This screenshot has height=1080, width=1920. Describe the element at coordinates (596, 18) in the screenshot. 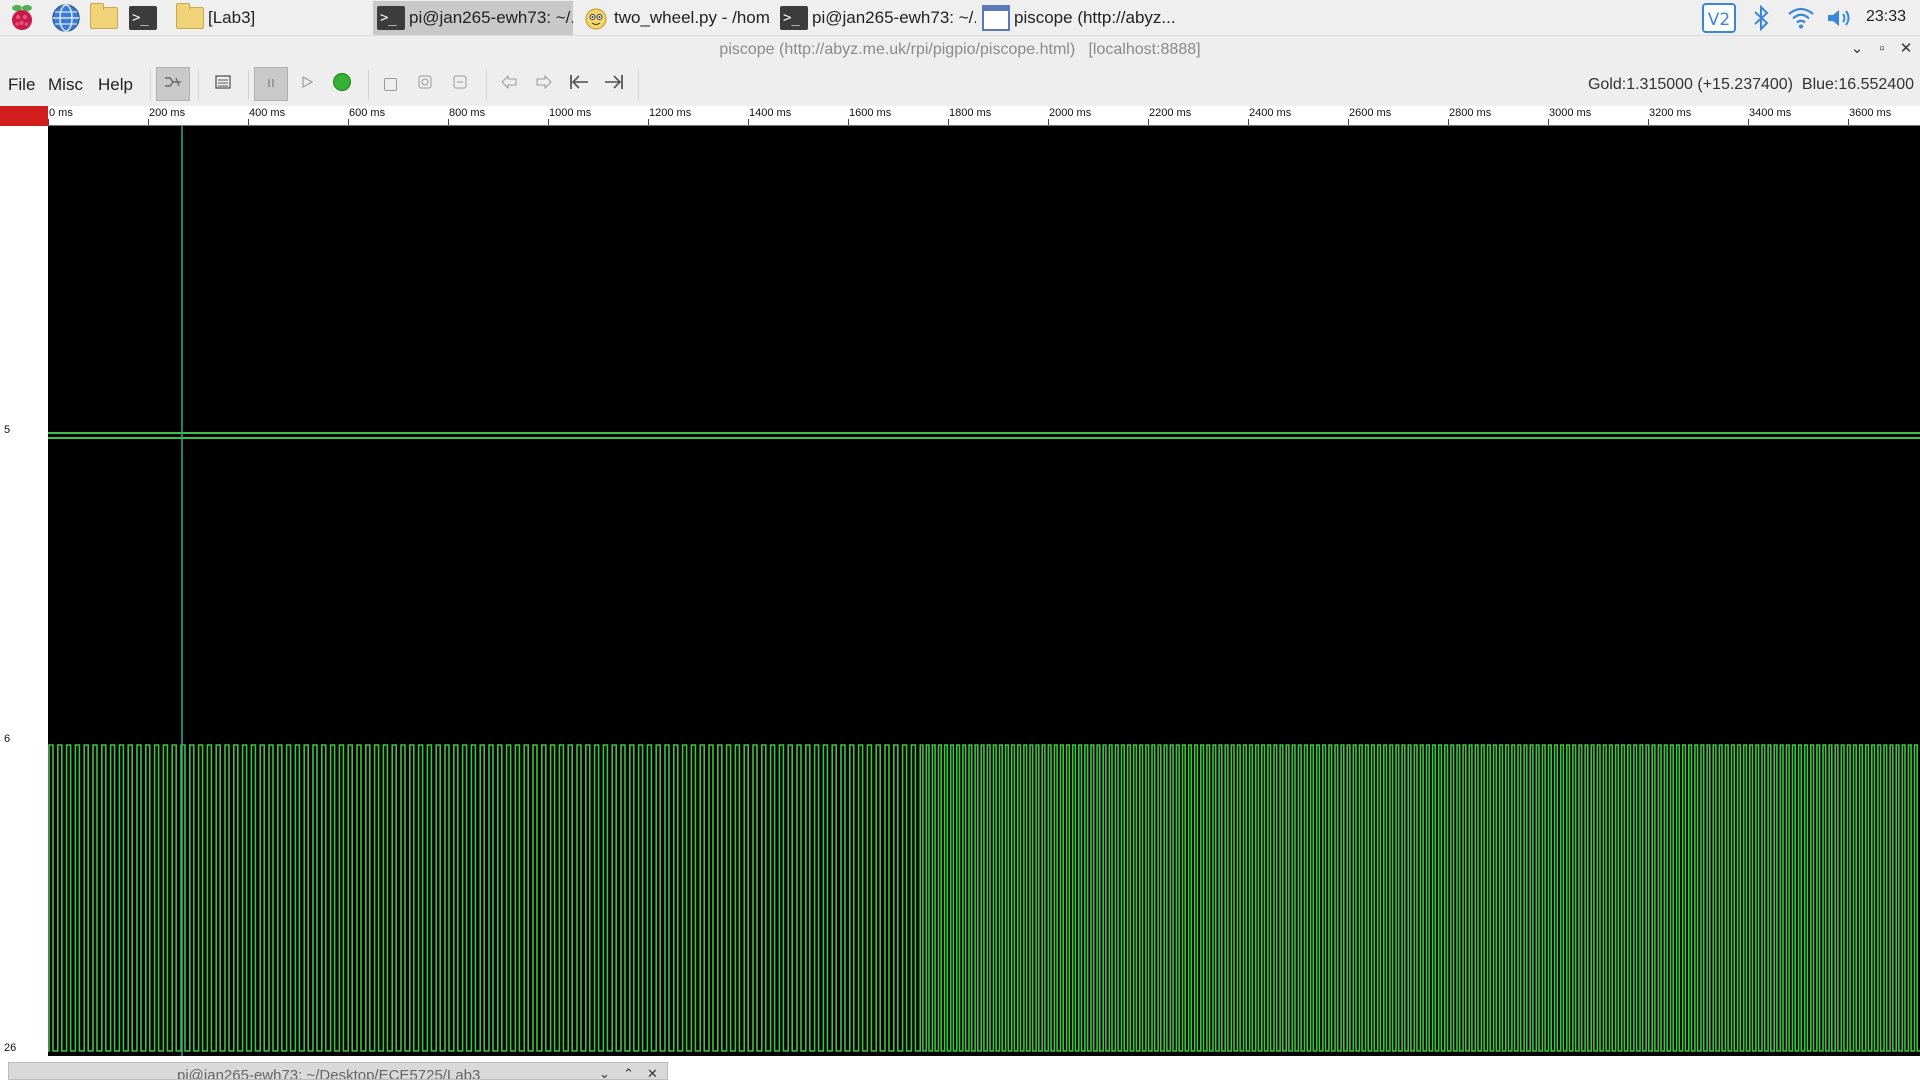

I see `thonny-icon` at that location.